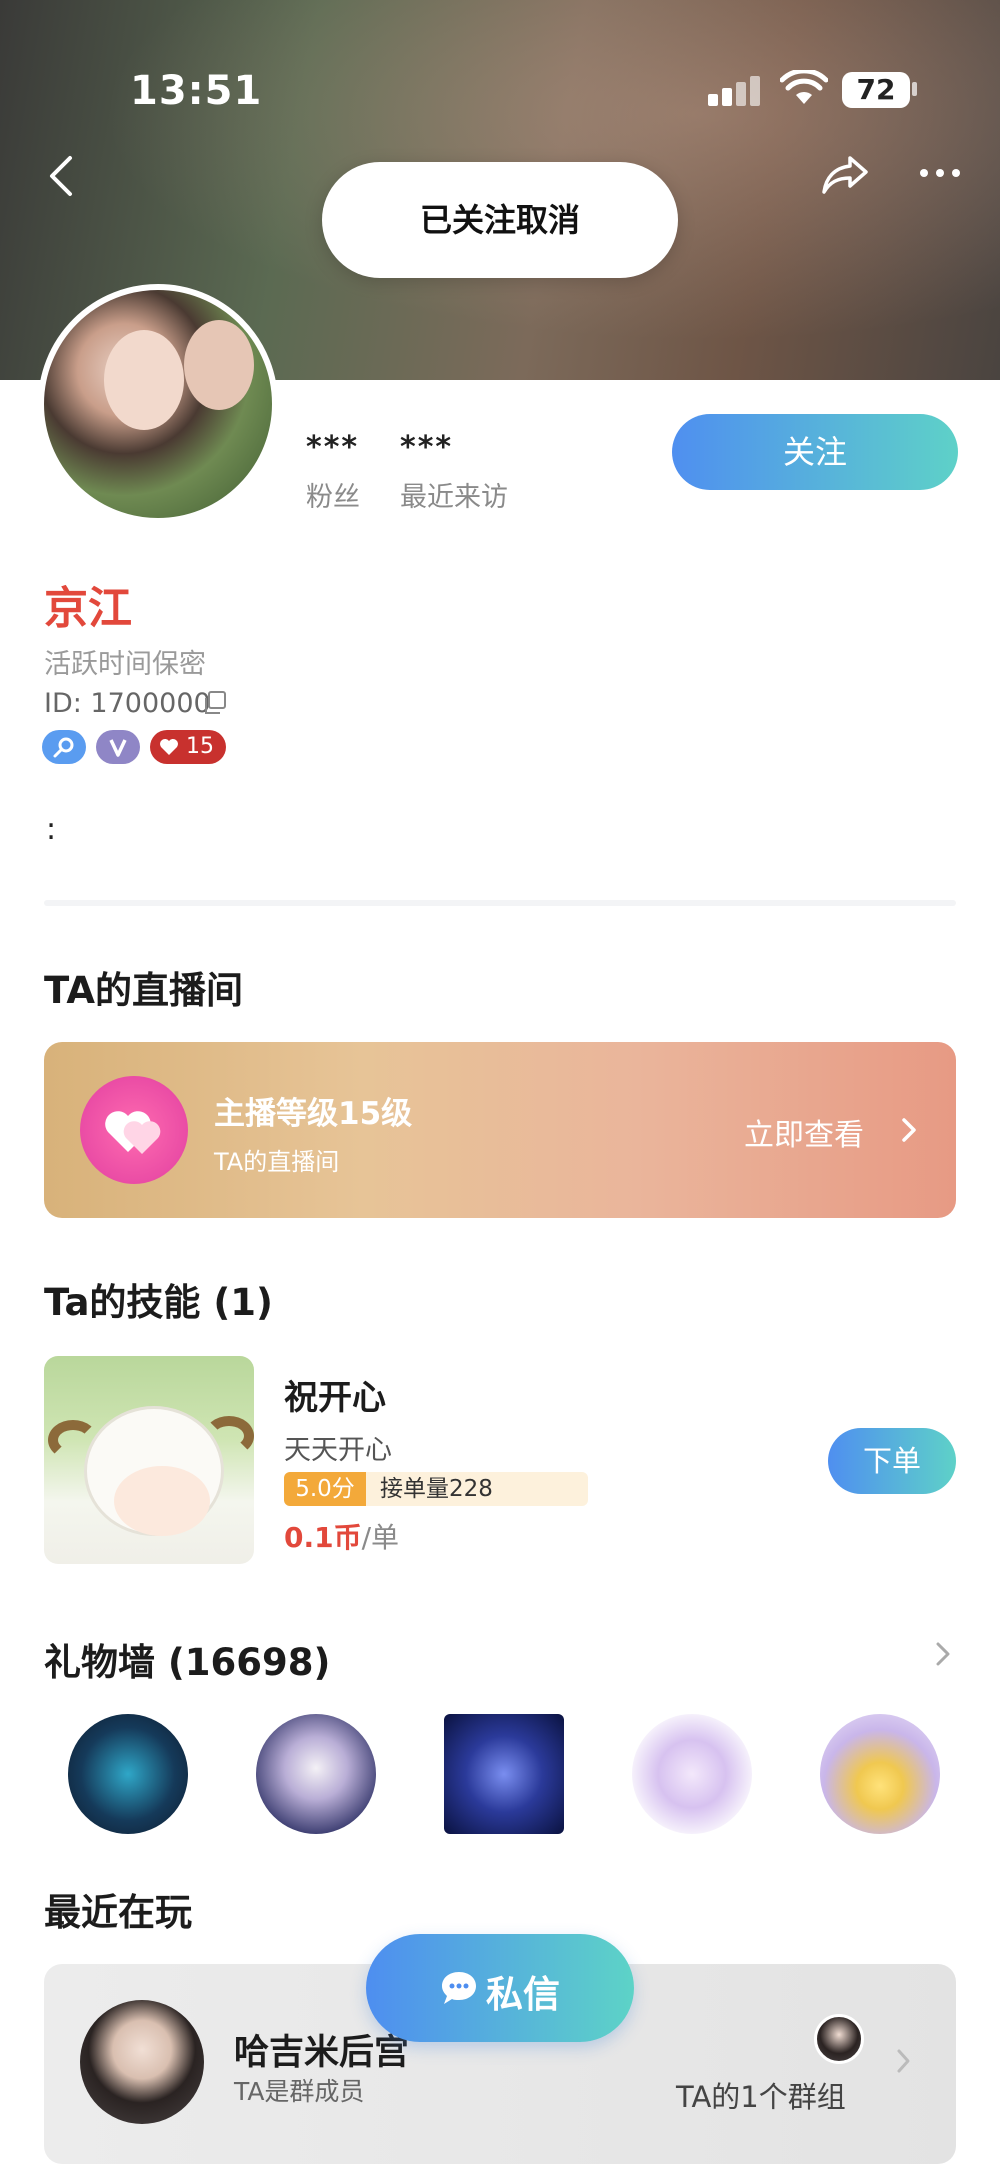 This screenshot has width=1000, height=2172. What do you see at coordinates (477, 1489) in the screenshot?
I see `skill-order-count: 接单量228` at bounding box center [477, 1489].